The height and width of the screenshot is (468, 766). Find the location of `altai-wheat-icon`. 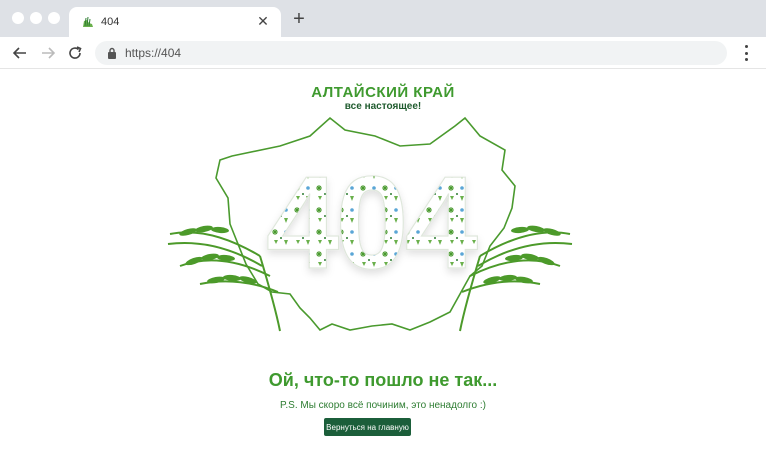

altai-wheat-icon is located at coordinates (88, 21).